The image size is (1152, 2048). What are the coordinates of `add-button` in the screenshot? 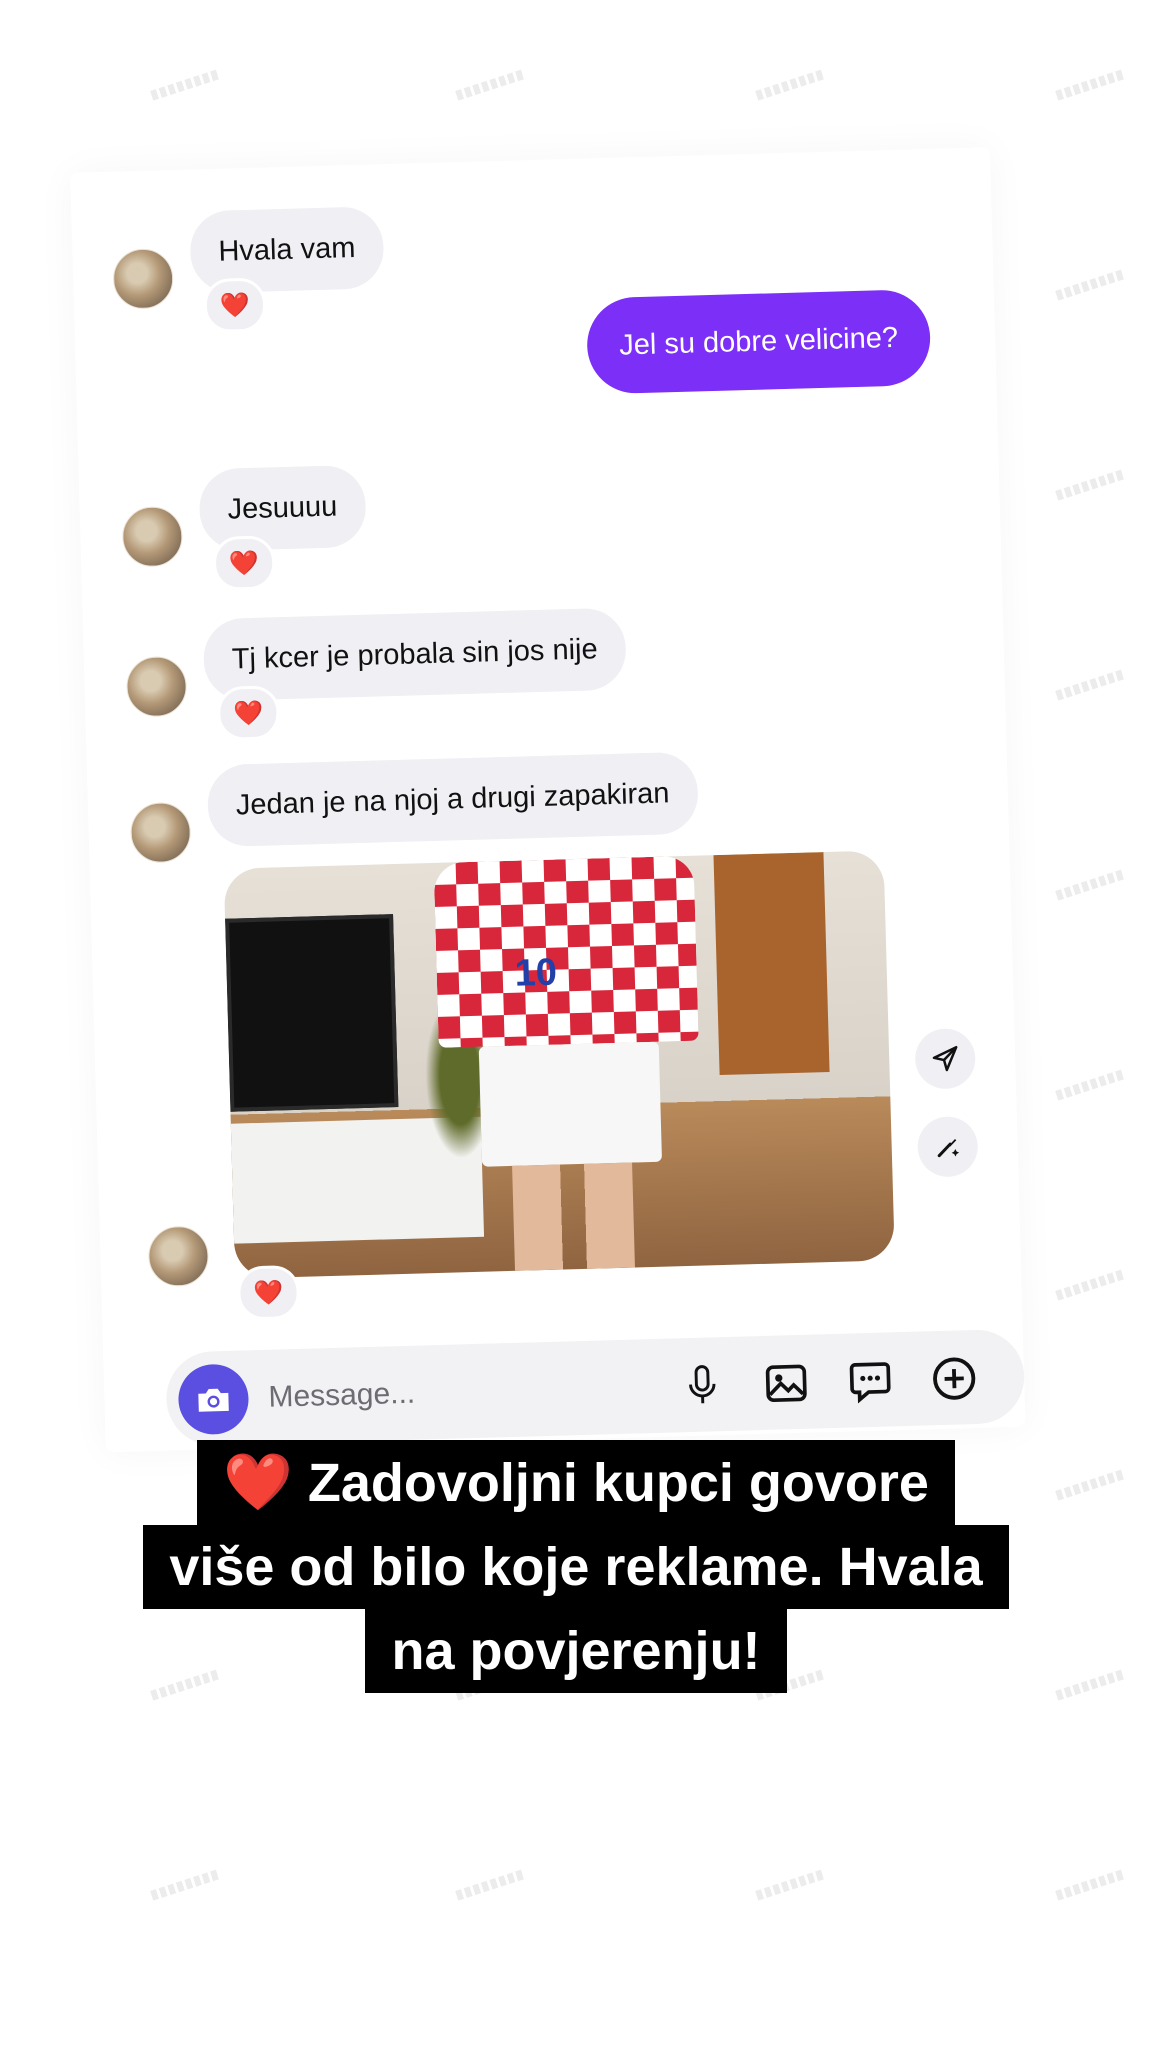 It's located at (954, 1379).